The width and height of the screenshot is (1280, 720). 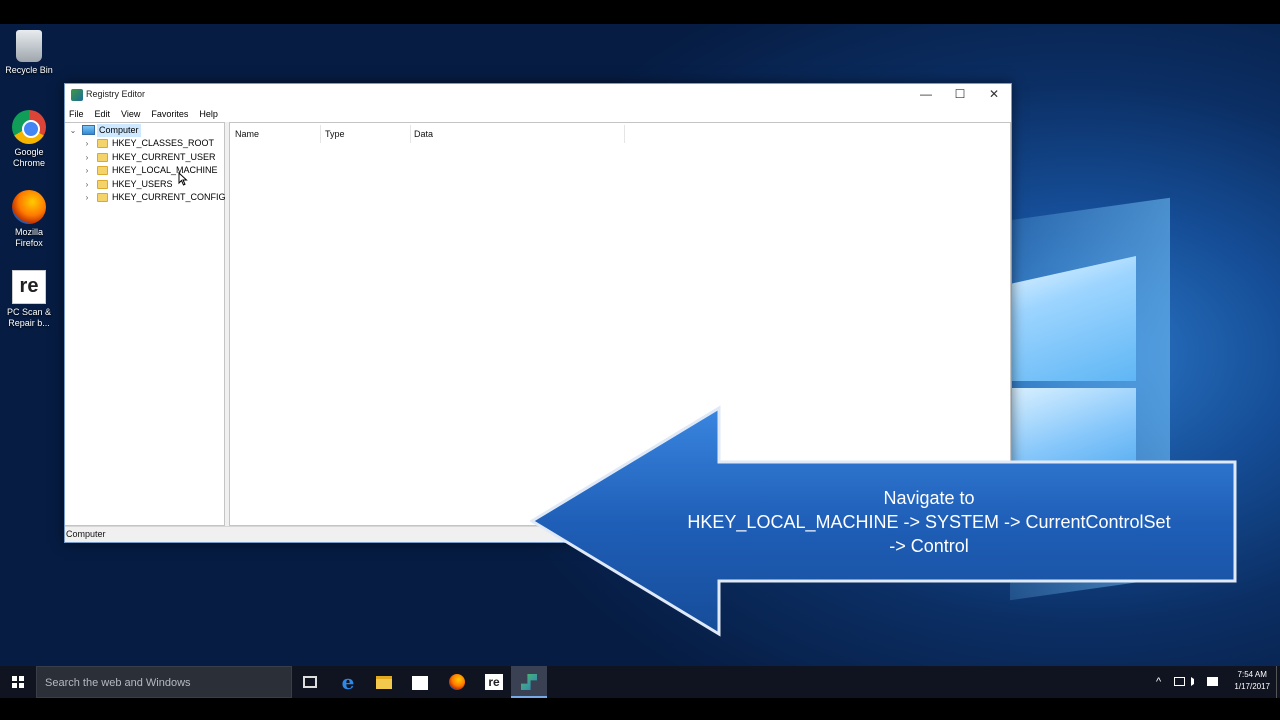 I want to click on system-tray: ^ 7:54 AM 1/17/2017, so click(x=1215, y=682).